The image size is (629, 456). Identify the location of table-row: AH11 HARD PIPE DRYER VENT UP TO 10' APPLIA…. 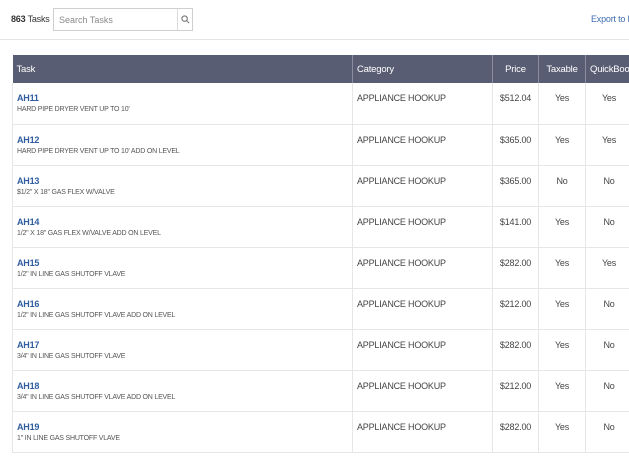
(320, 104).